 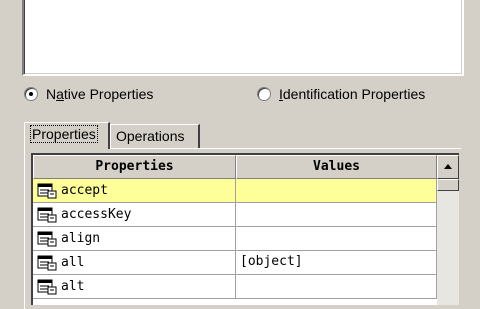 I want to click on tab-properties: Properties, so click(x=67, y=135).